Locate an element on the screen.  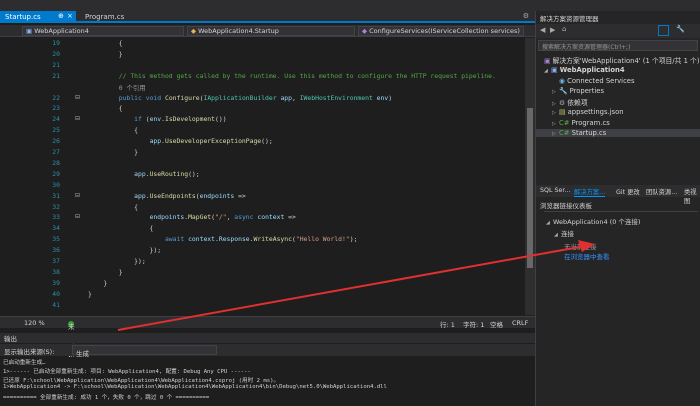
arrow-head is located at coordinates (586, 246).